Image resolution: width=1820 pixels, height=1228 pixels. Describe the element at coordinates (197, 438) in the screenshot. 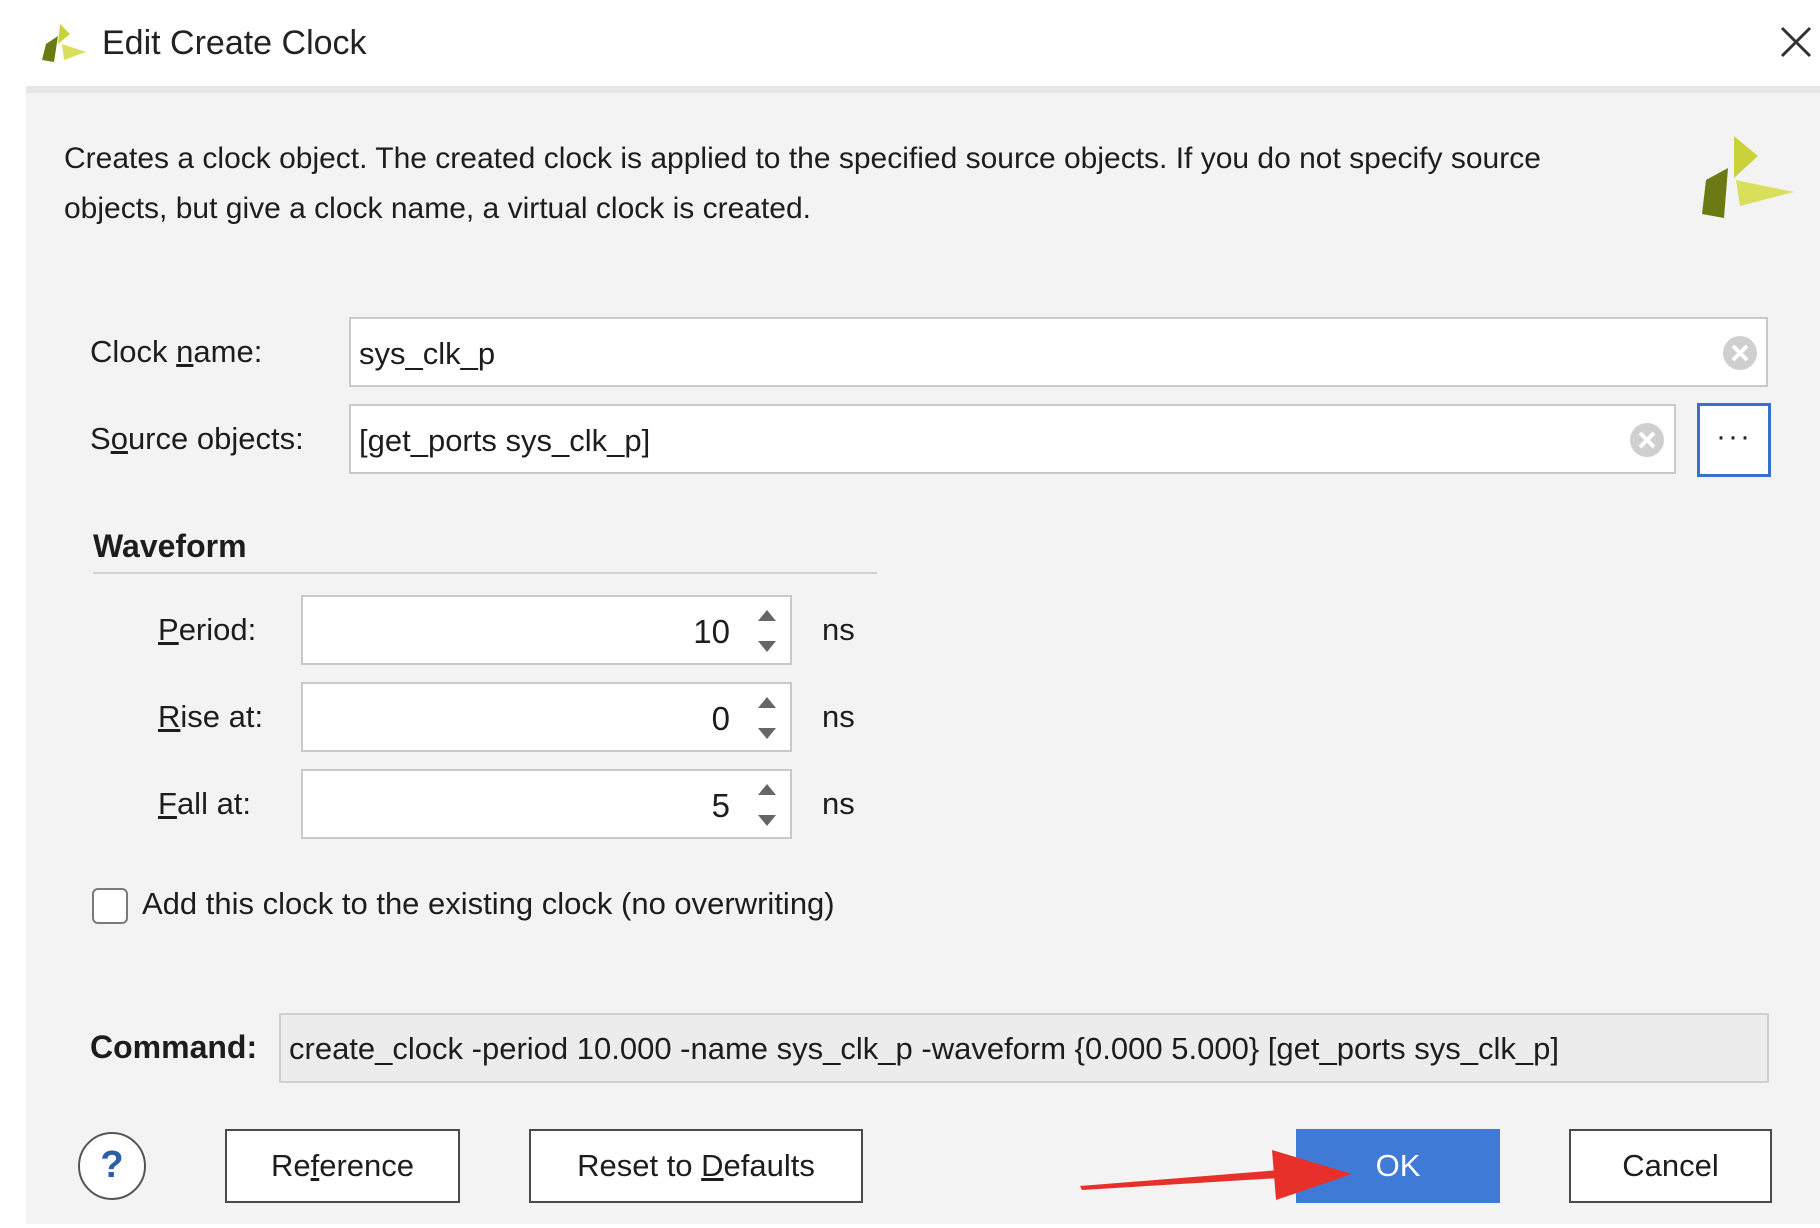

I see `source-objects-label: Source objects:` at that location.